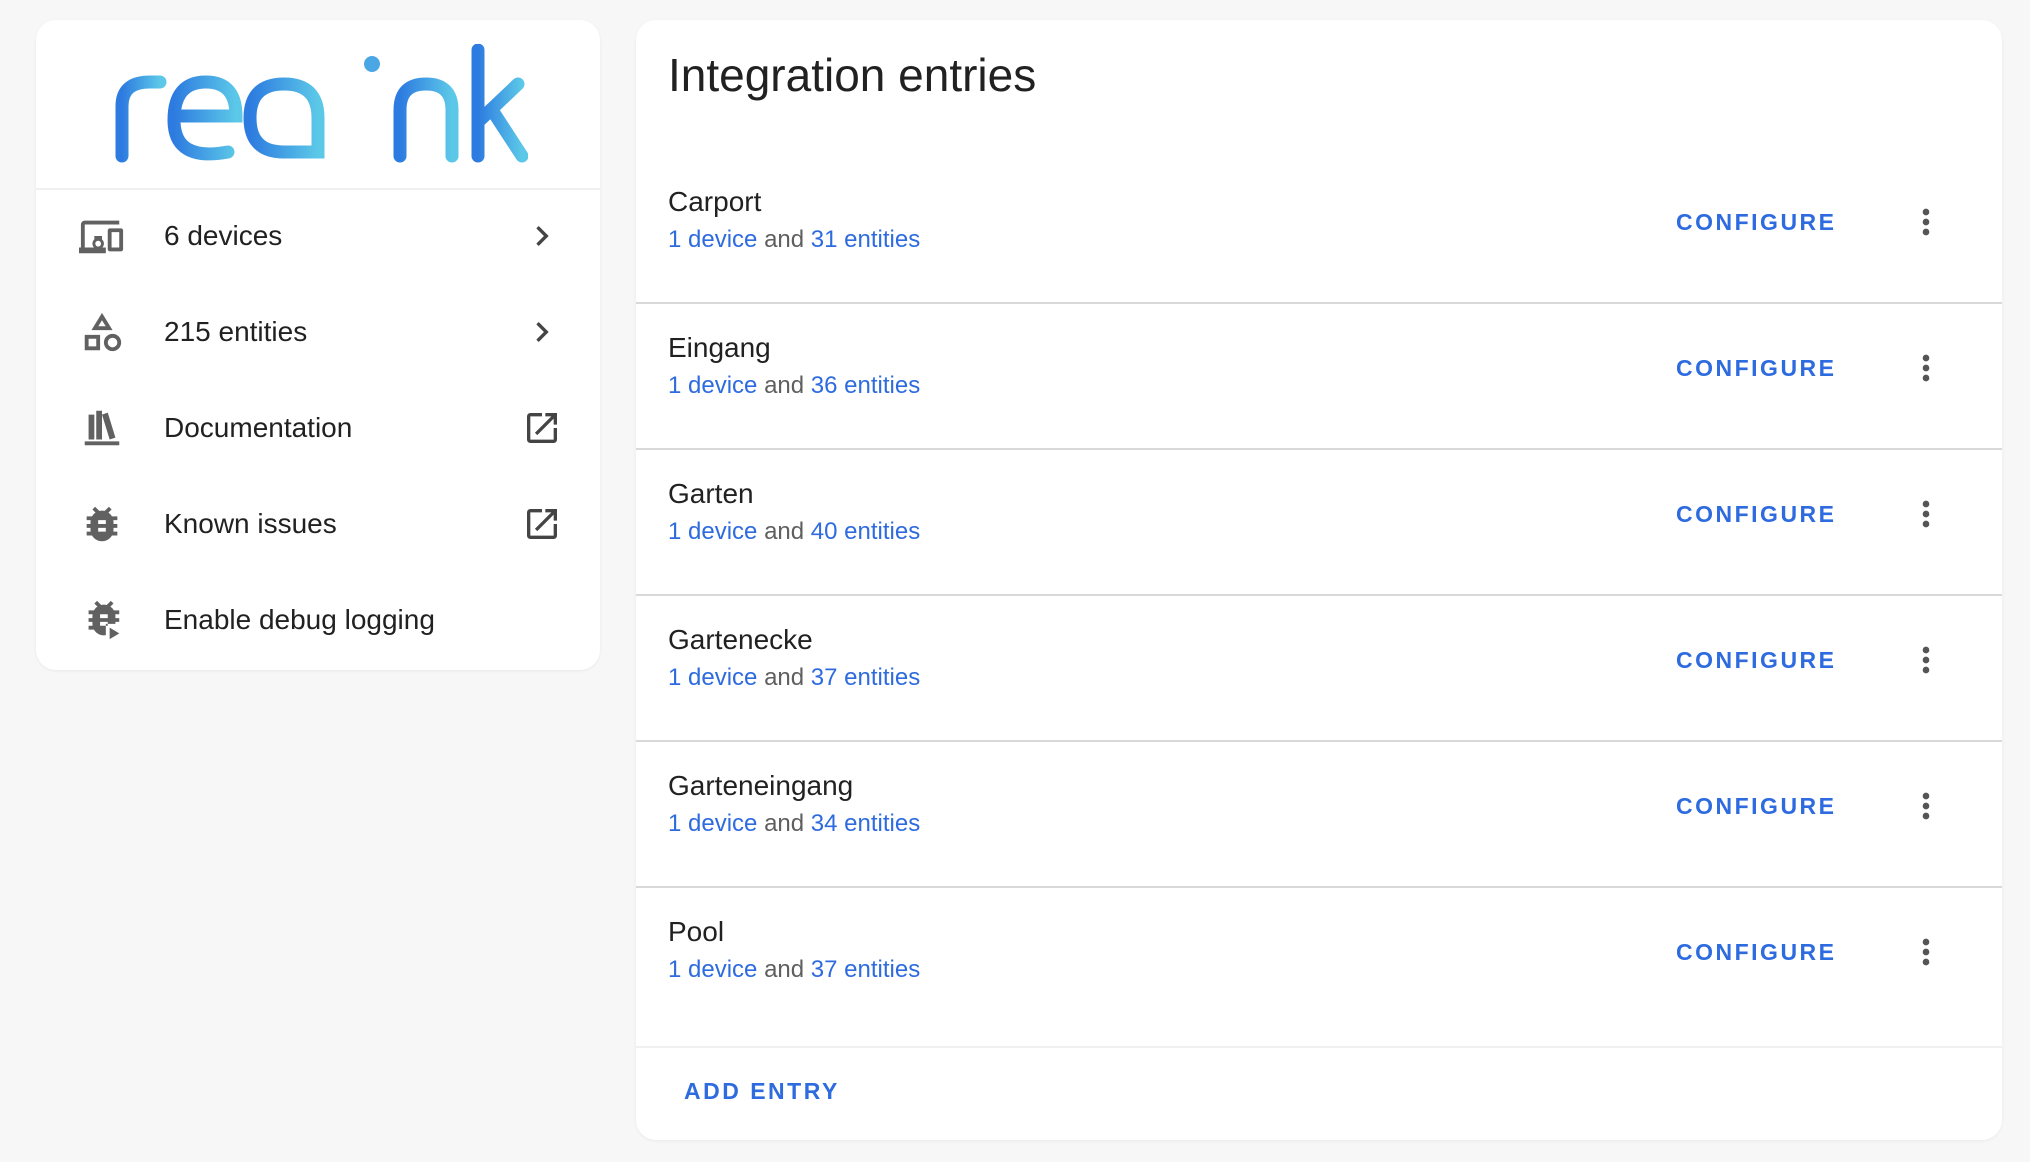  I want to click on sidebar-item-debug-logging: Enable debug logging, so click(318, 620).